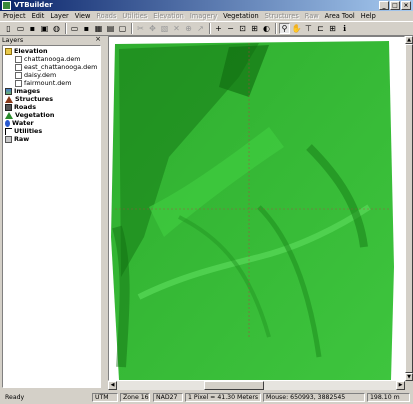 The height and width of the screenshot is (404, 413). Describe the element at coordinates (176, 28) in the screenshot. I see `cross-icon: ✕` at that location.